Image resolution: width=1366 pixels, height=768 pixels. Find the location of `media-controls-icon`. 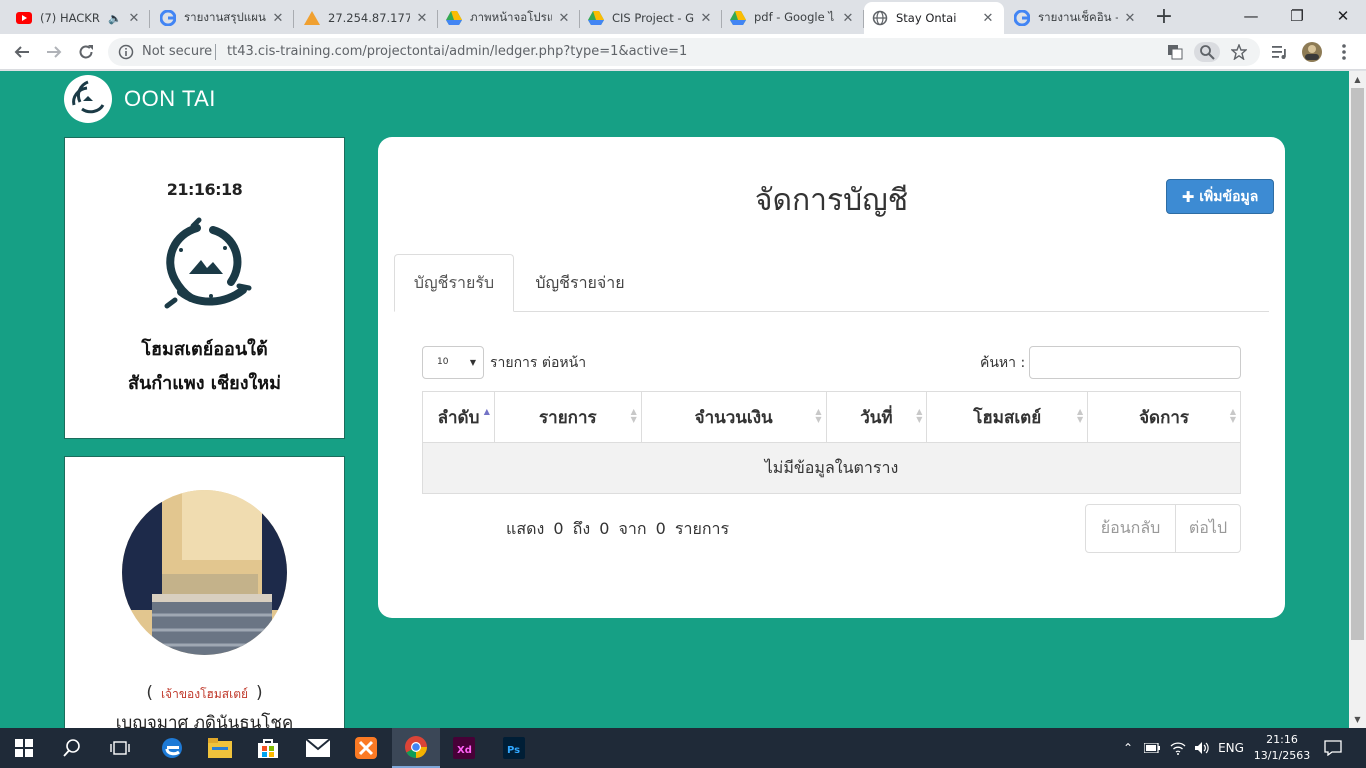

media-controls-icon is located at coordinates (1280, 52).